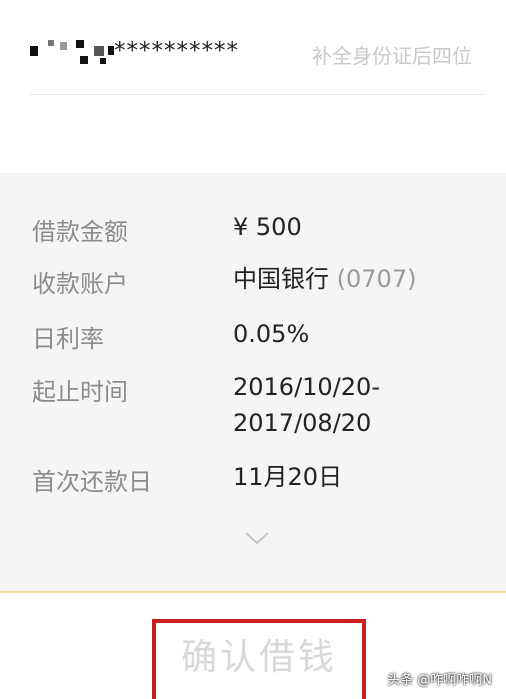 The height and width of the screenshot is (699, 506). I want to click on detail-value: 11月20日, so click(288, 477).